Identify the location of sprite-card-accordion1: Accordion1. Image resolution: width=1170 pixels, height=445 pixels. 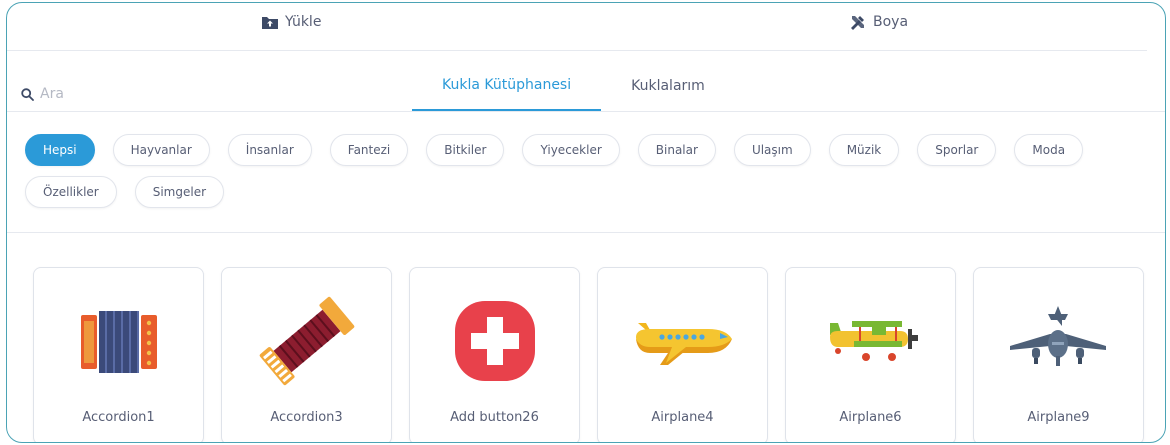
(118, 354).